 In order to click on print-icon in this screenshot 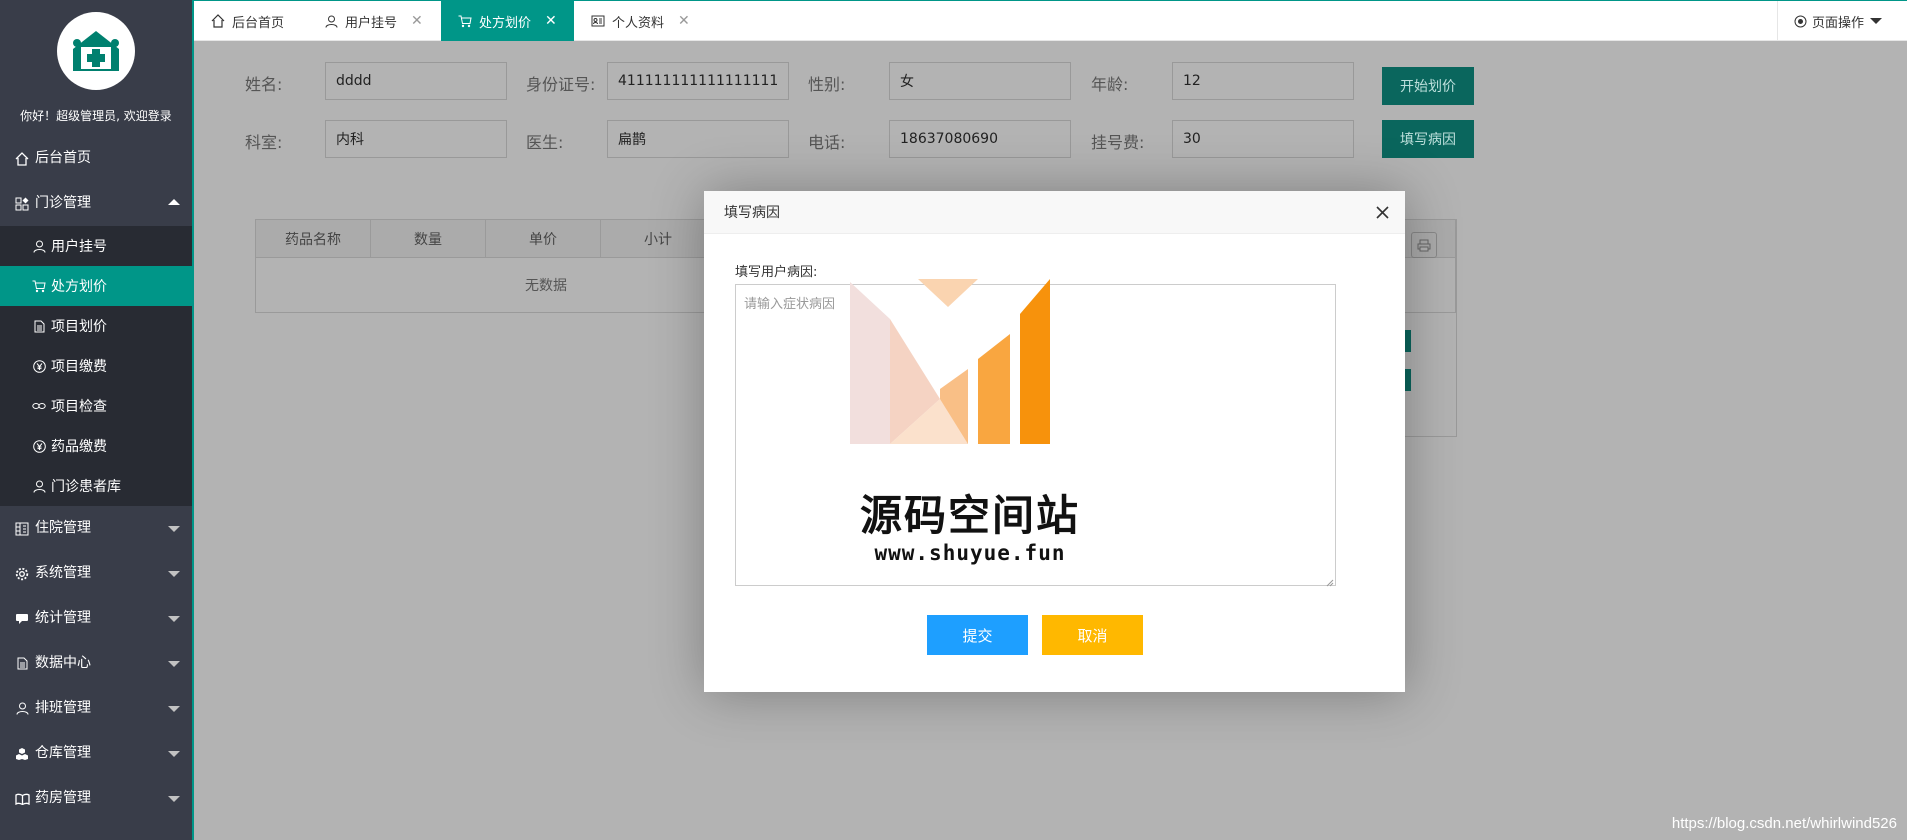, I will do `click(1424, 245)`.